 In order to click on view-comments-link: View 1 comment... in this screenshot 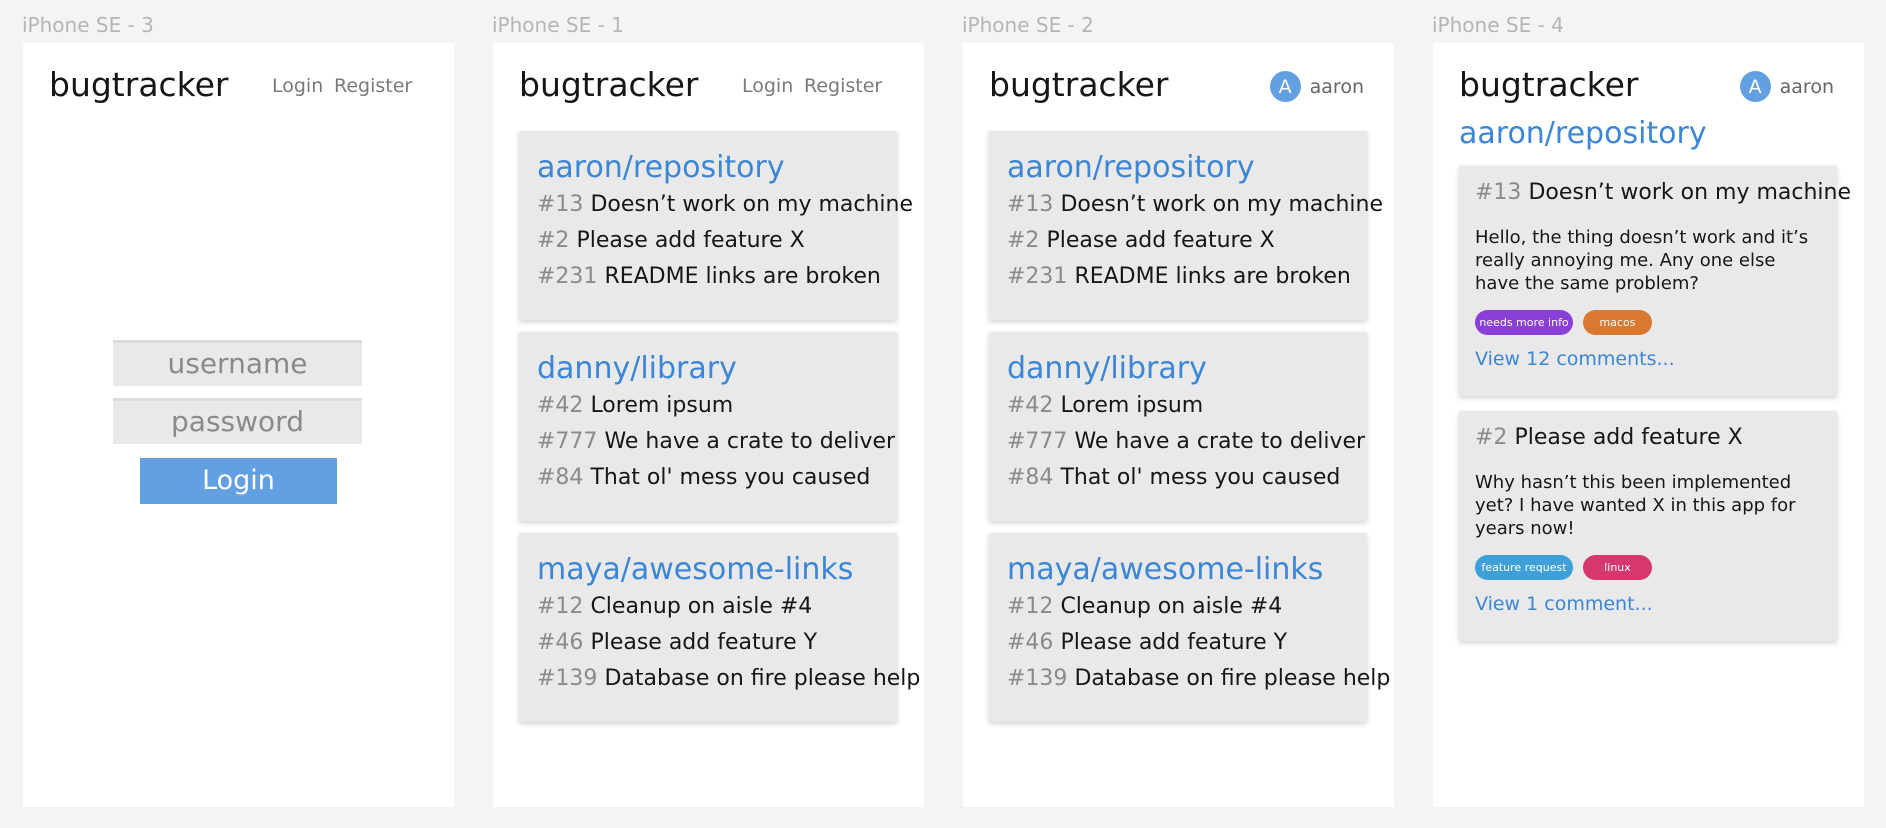, I will do `click(1648, 604)`.